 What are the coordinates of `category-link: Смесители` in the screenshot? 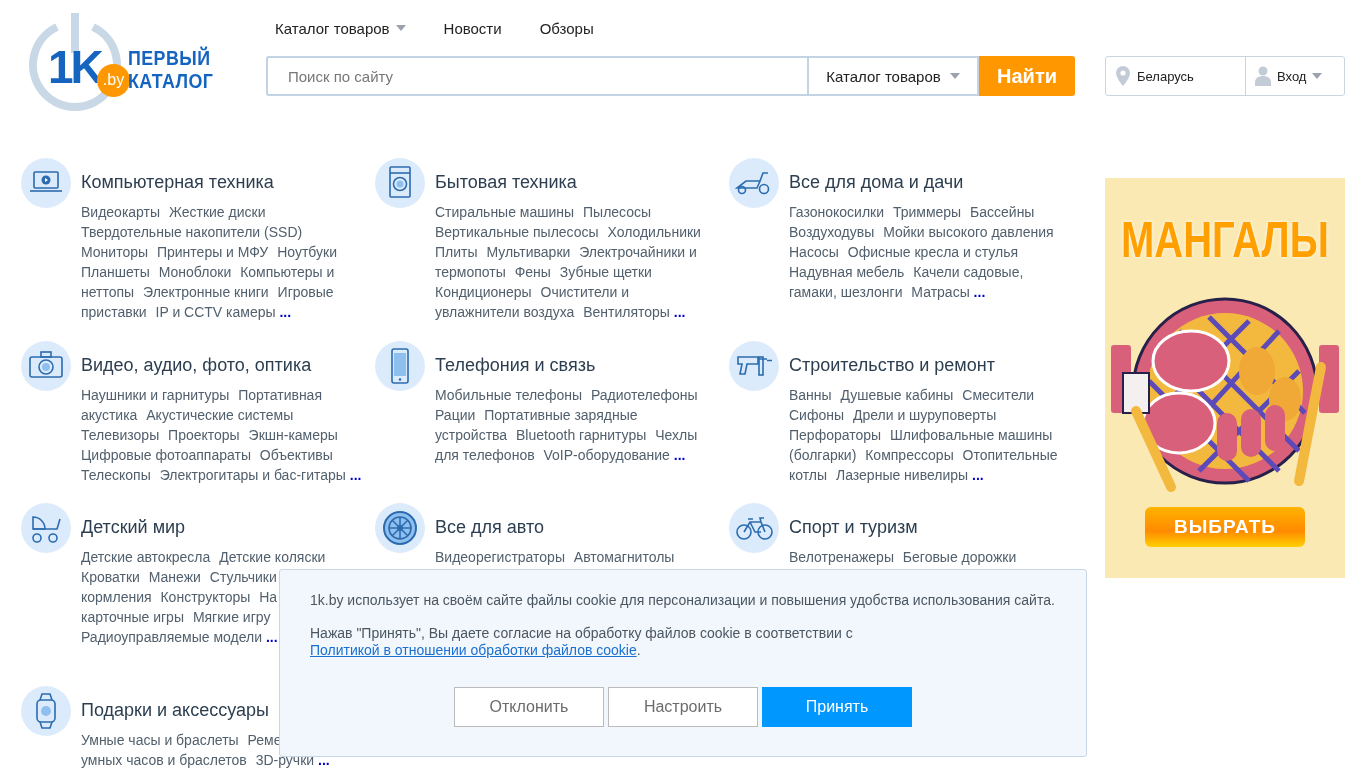 It's located at (998, 395).